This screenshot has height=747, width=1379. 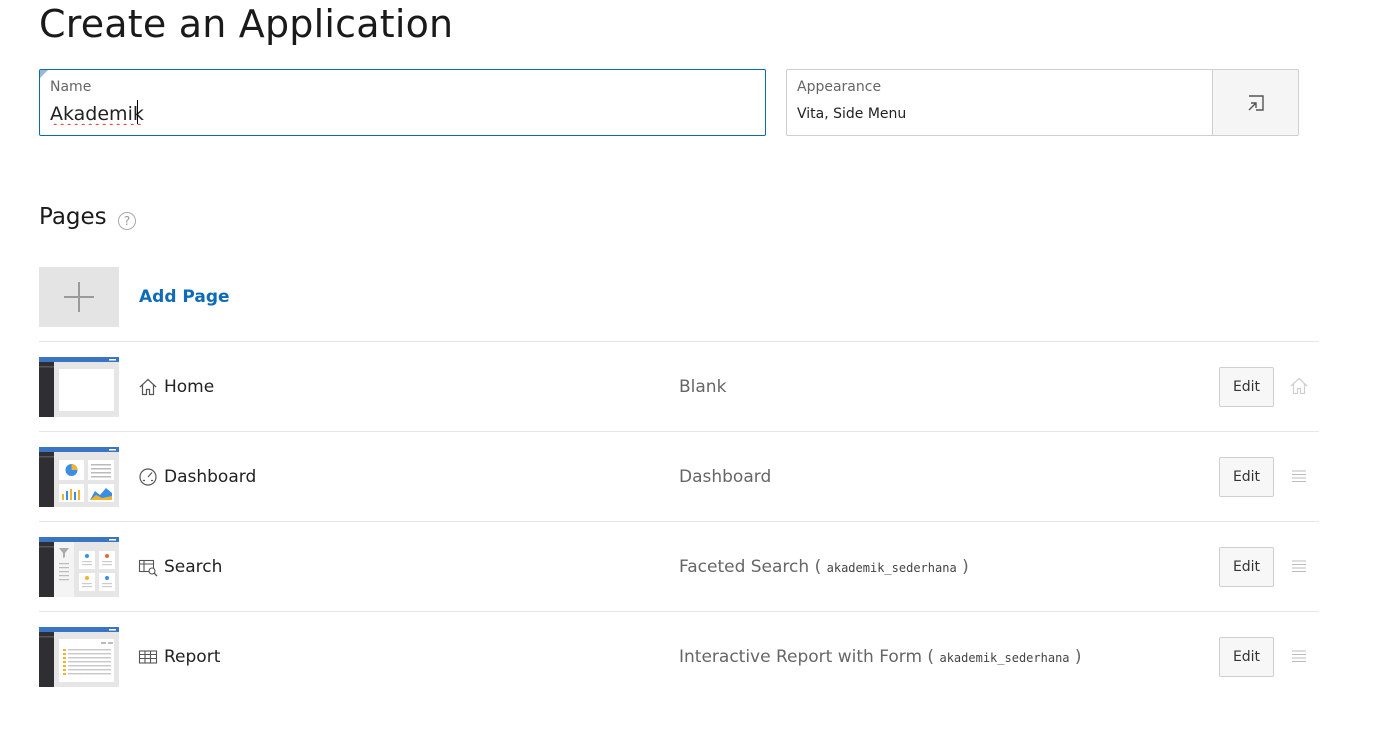 What do you see at coordinates (839, 87) in the screenshot?
I see `appearance-field-label: Appearance` at bounding box center [839, 87].